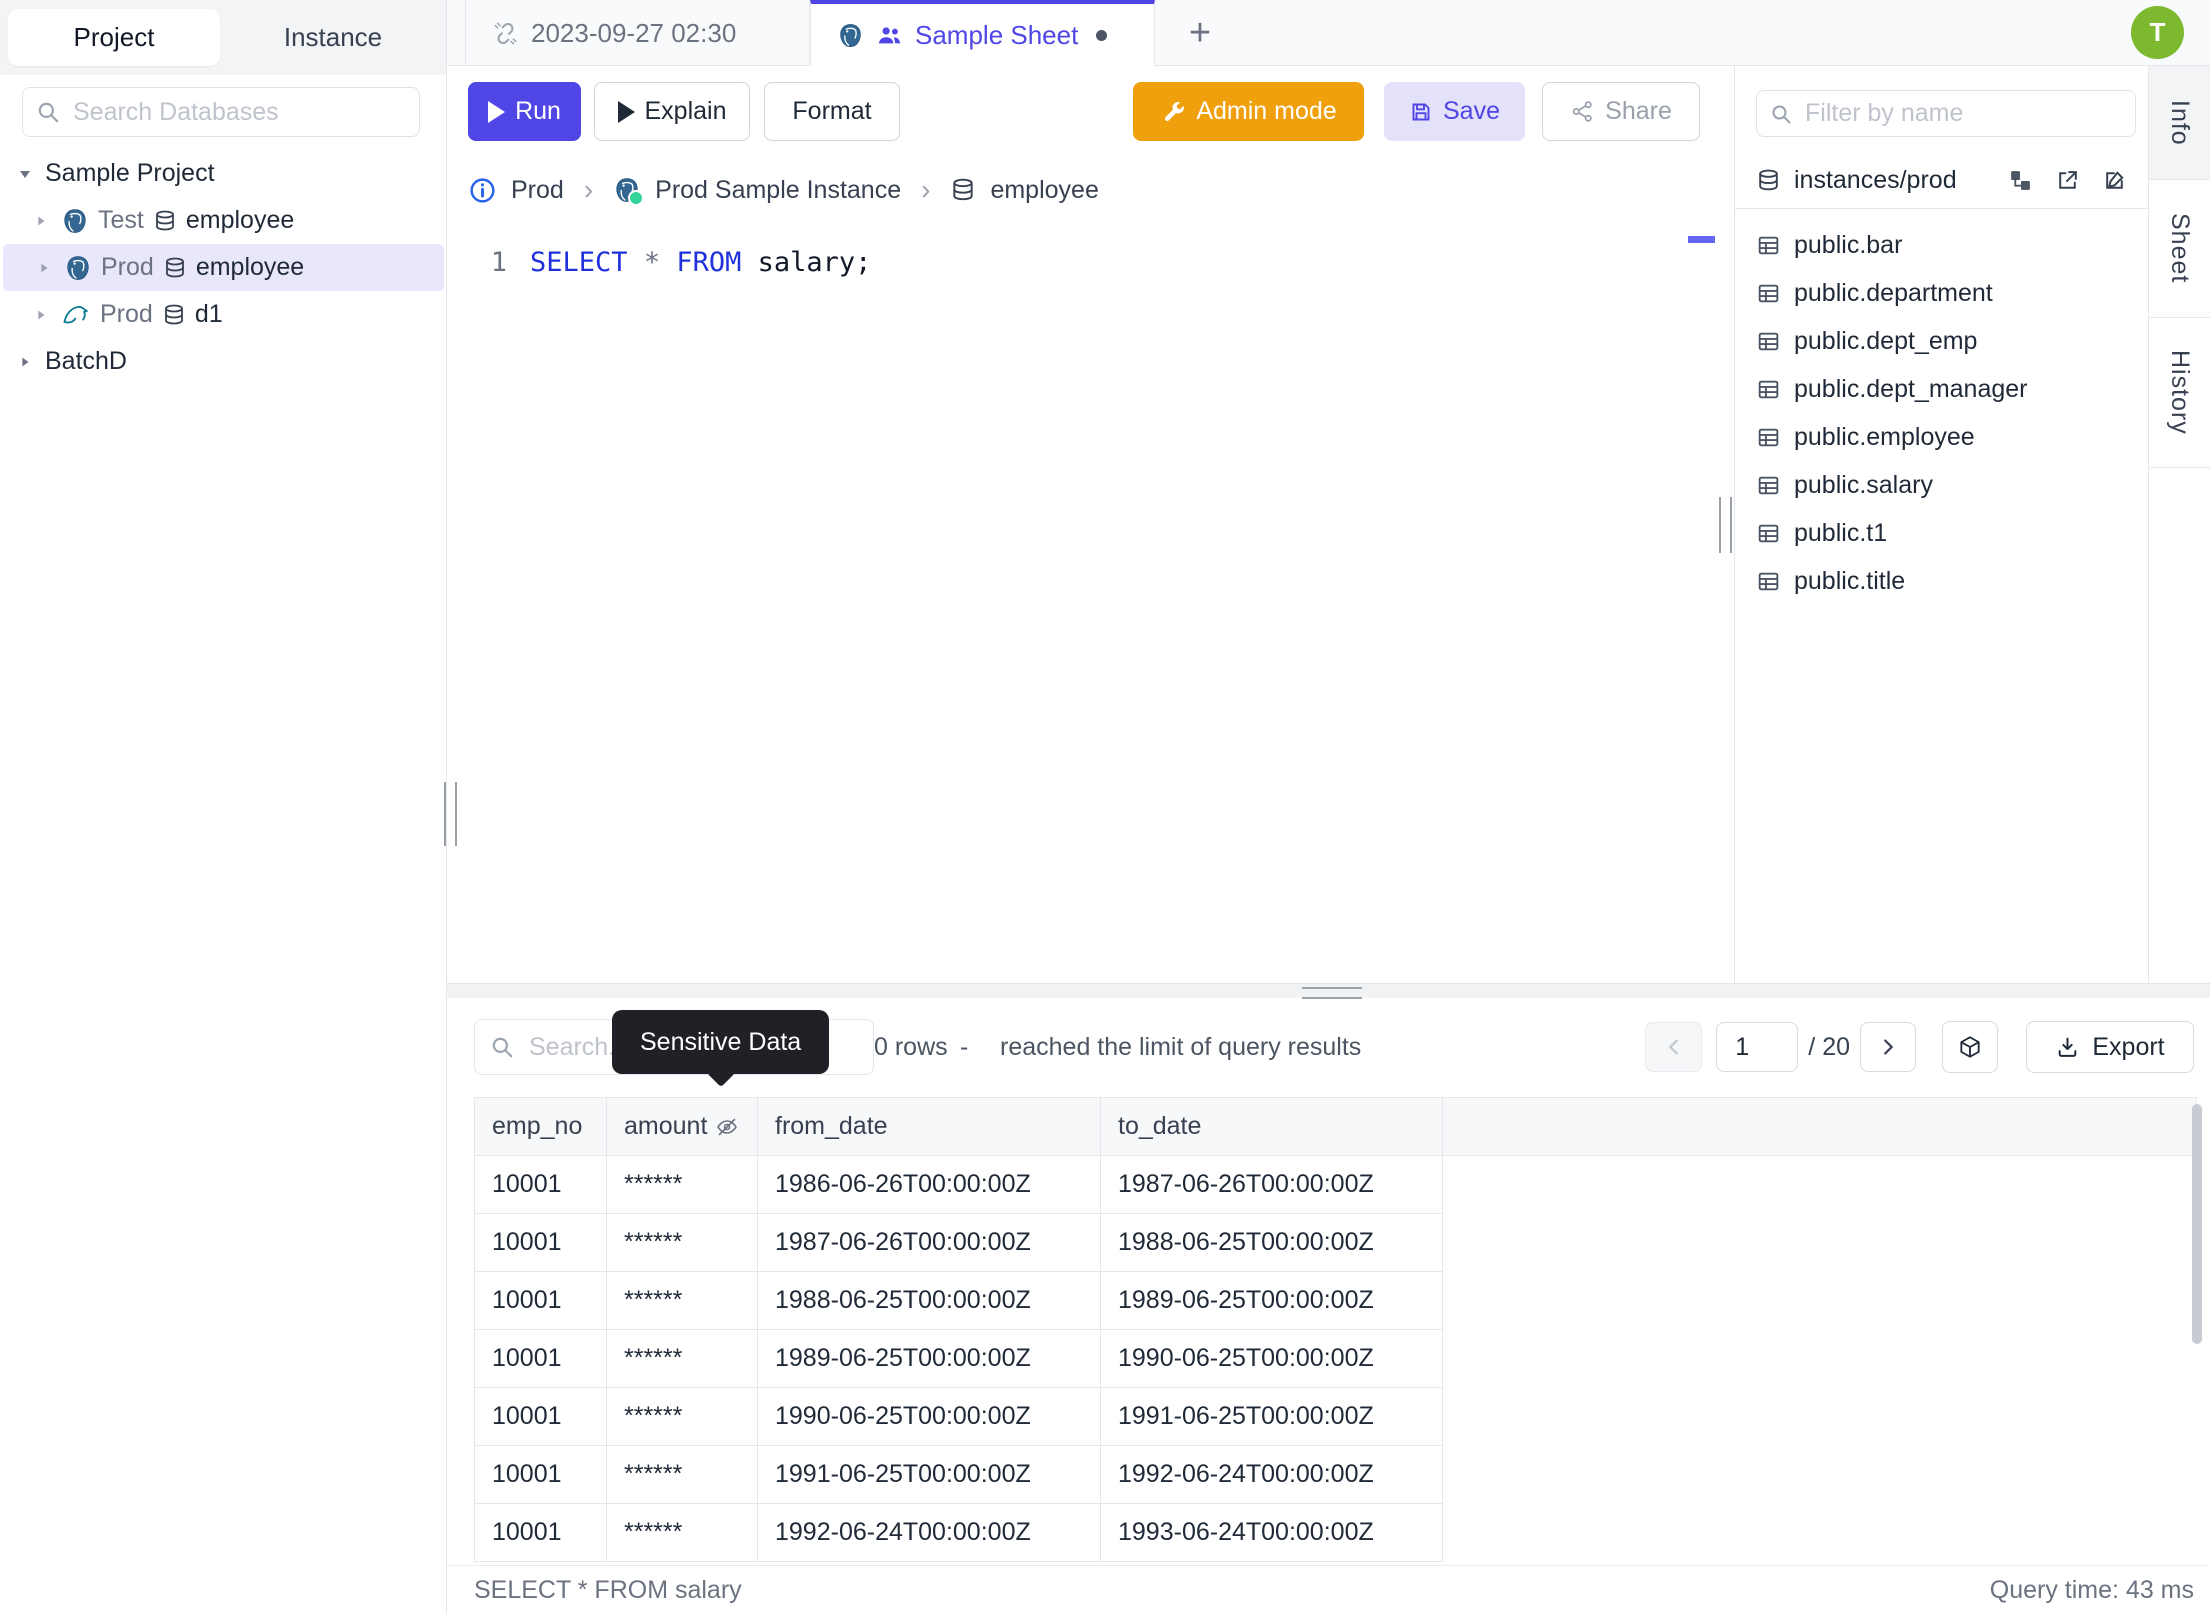 The width and height of the screenshot is (2210, 1614). I want to click on new-sheet-button: +, so click(1200, 33).